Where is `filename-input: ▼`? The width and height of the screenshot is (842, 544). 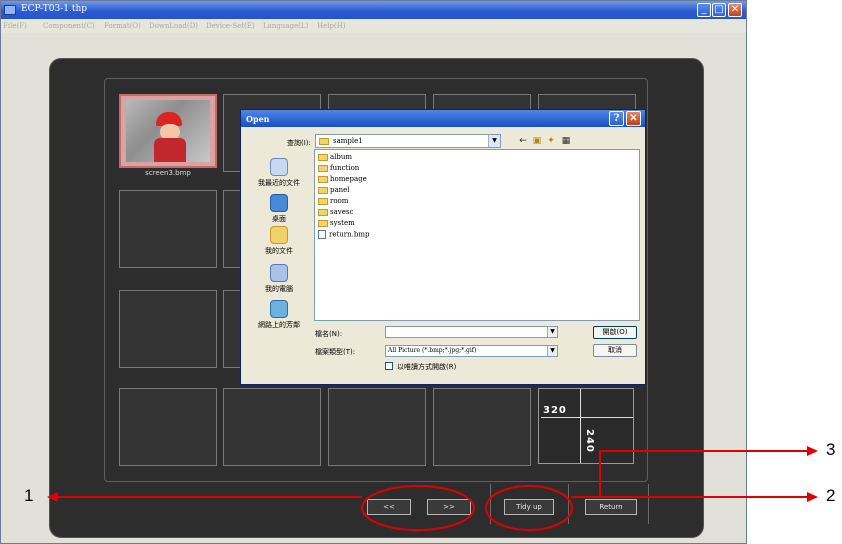
filename-input: ▼ is located at coordinates (471, 332).